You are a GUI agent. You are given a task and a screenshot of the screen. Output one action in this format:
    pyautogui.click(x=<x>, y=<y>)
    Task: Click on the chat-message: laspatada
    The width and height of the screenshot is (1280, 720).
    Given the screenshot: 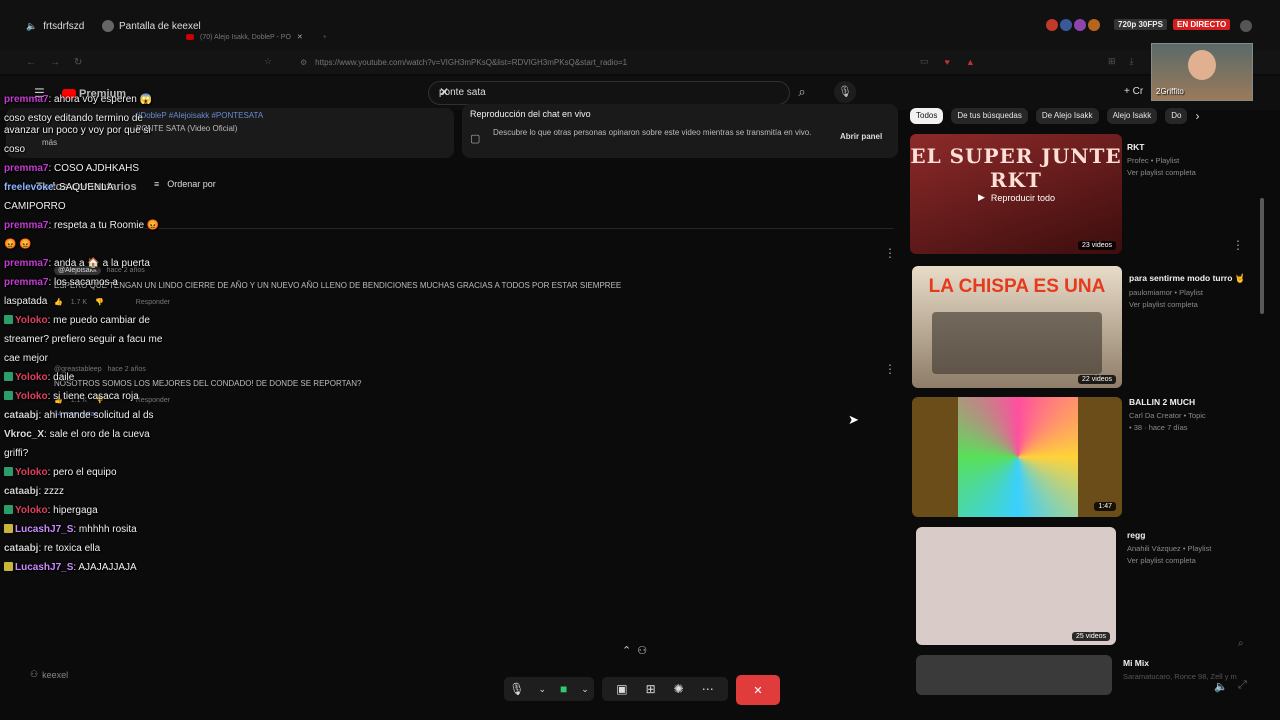 What is the action you would take?
    pyautogui.click(x=89, y=302)
    